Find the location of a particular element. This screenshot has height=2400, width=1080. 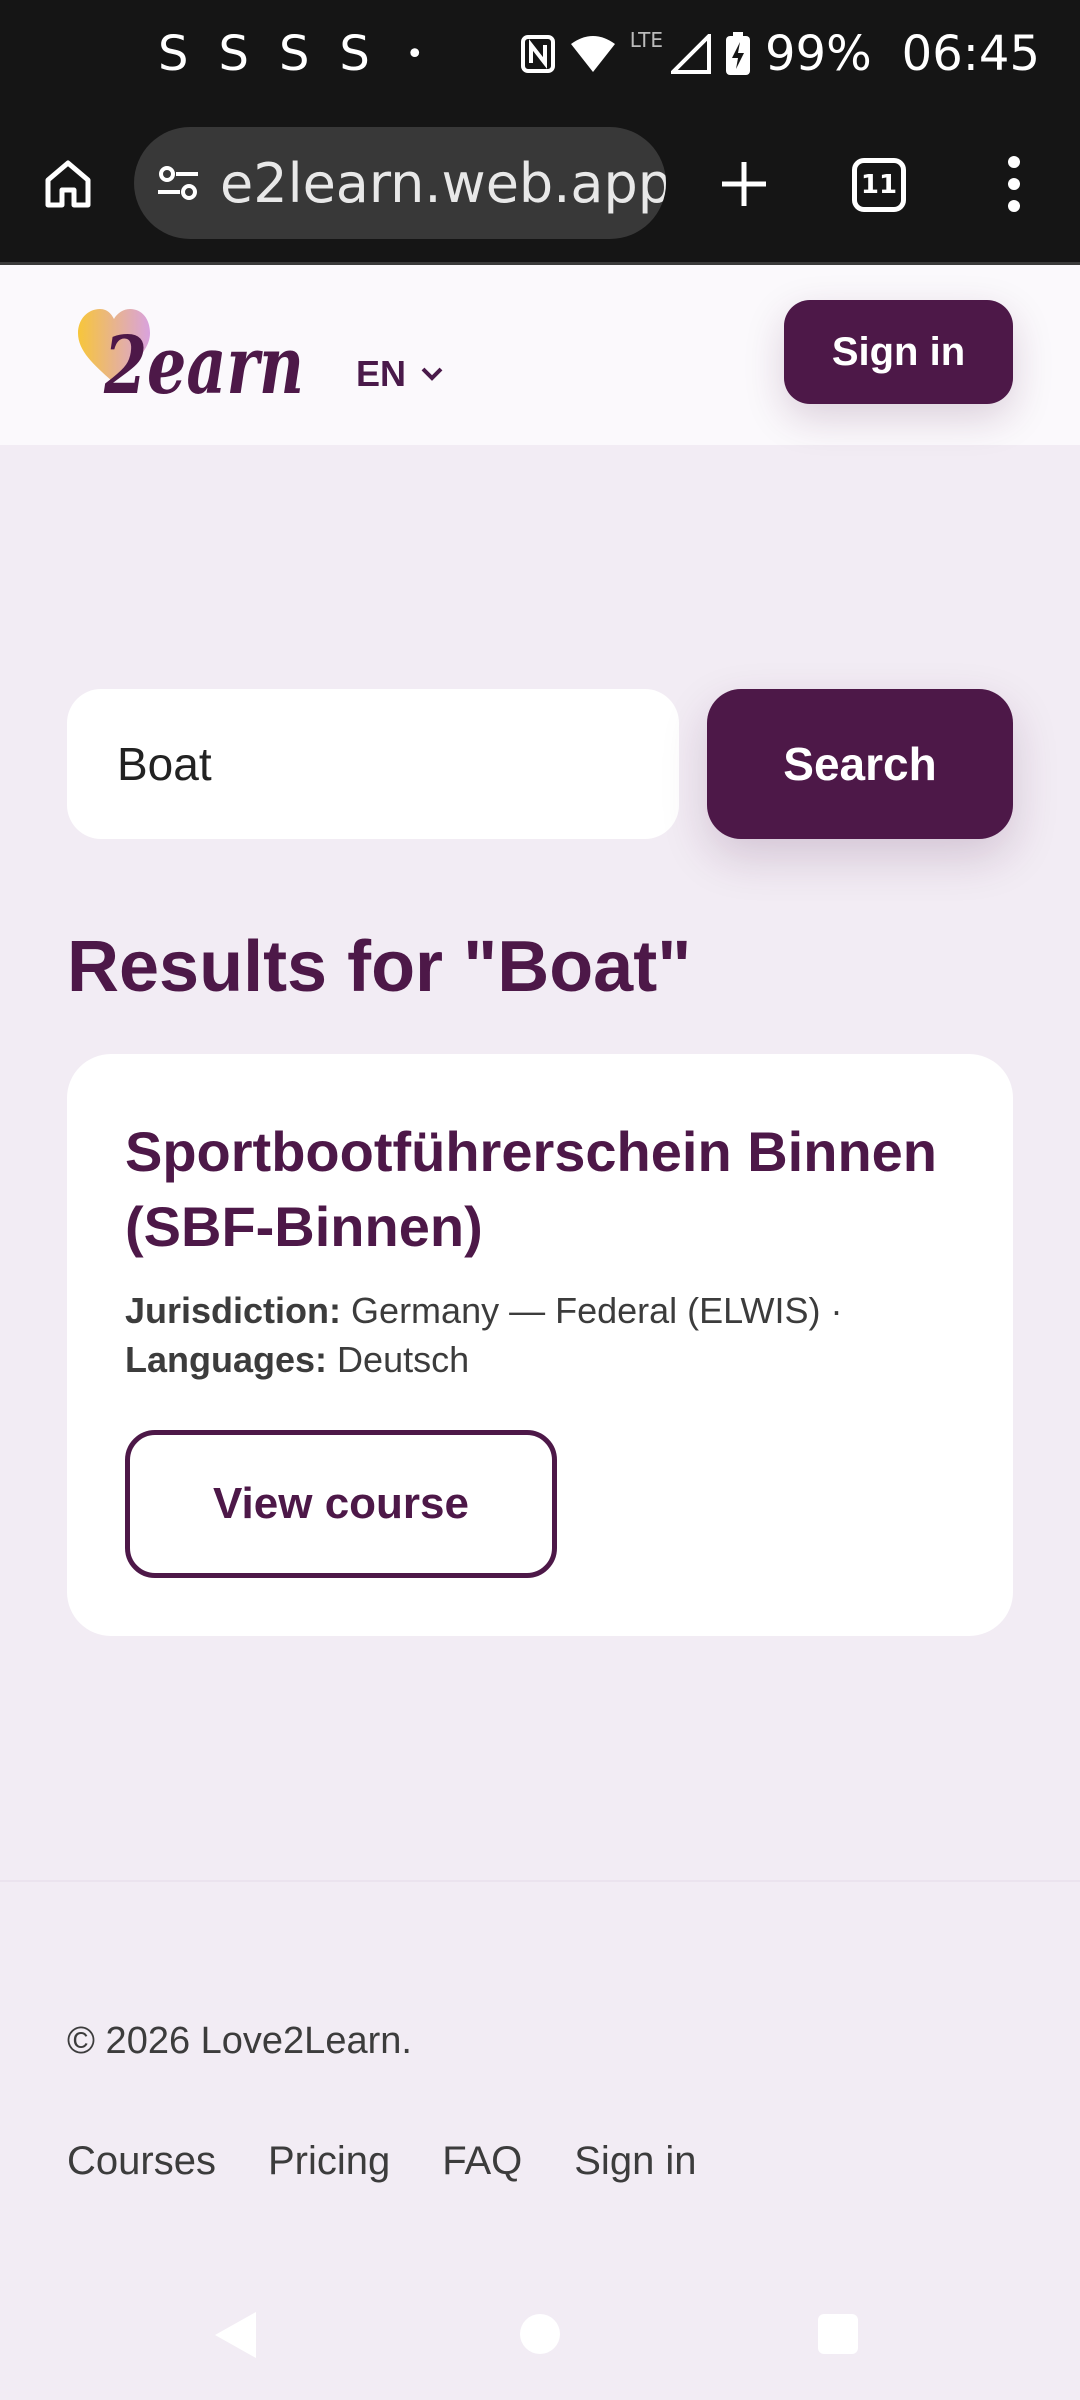

system-icons: LTE 99% 06:45 is located at coordinates (780, 54).